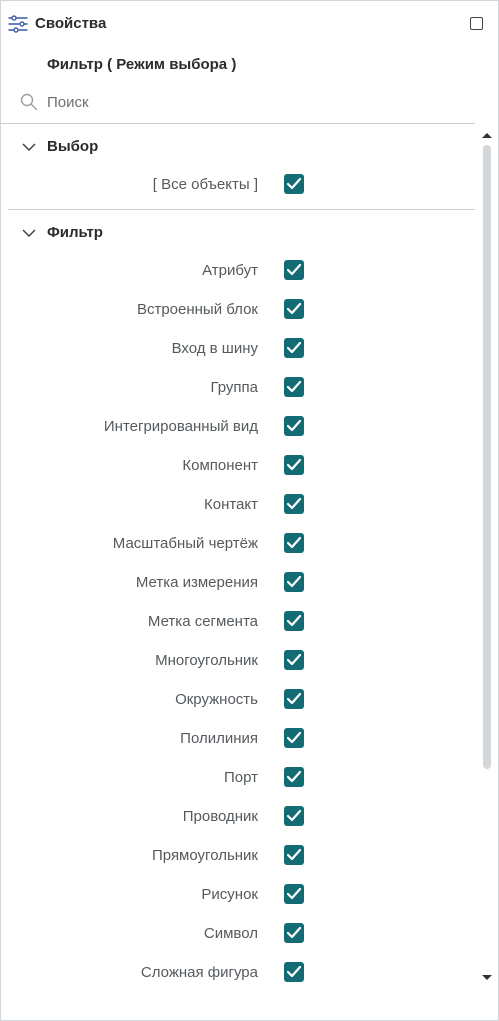 The width and height of the screenshot is (499, 1021). I want to click on scroll-down-arrow-icon, so click(487, 977).